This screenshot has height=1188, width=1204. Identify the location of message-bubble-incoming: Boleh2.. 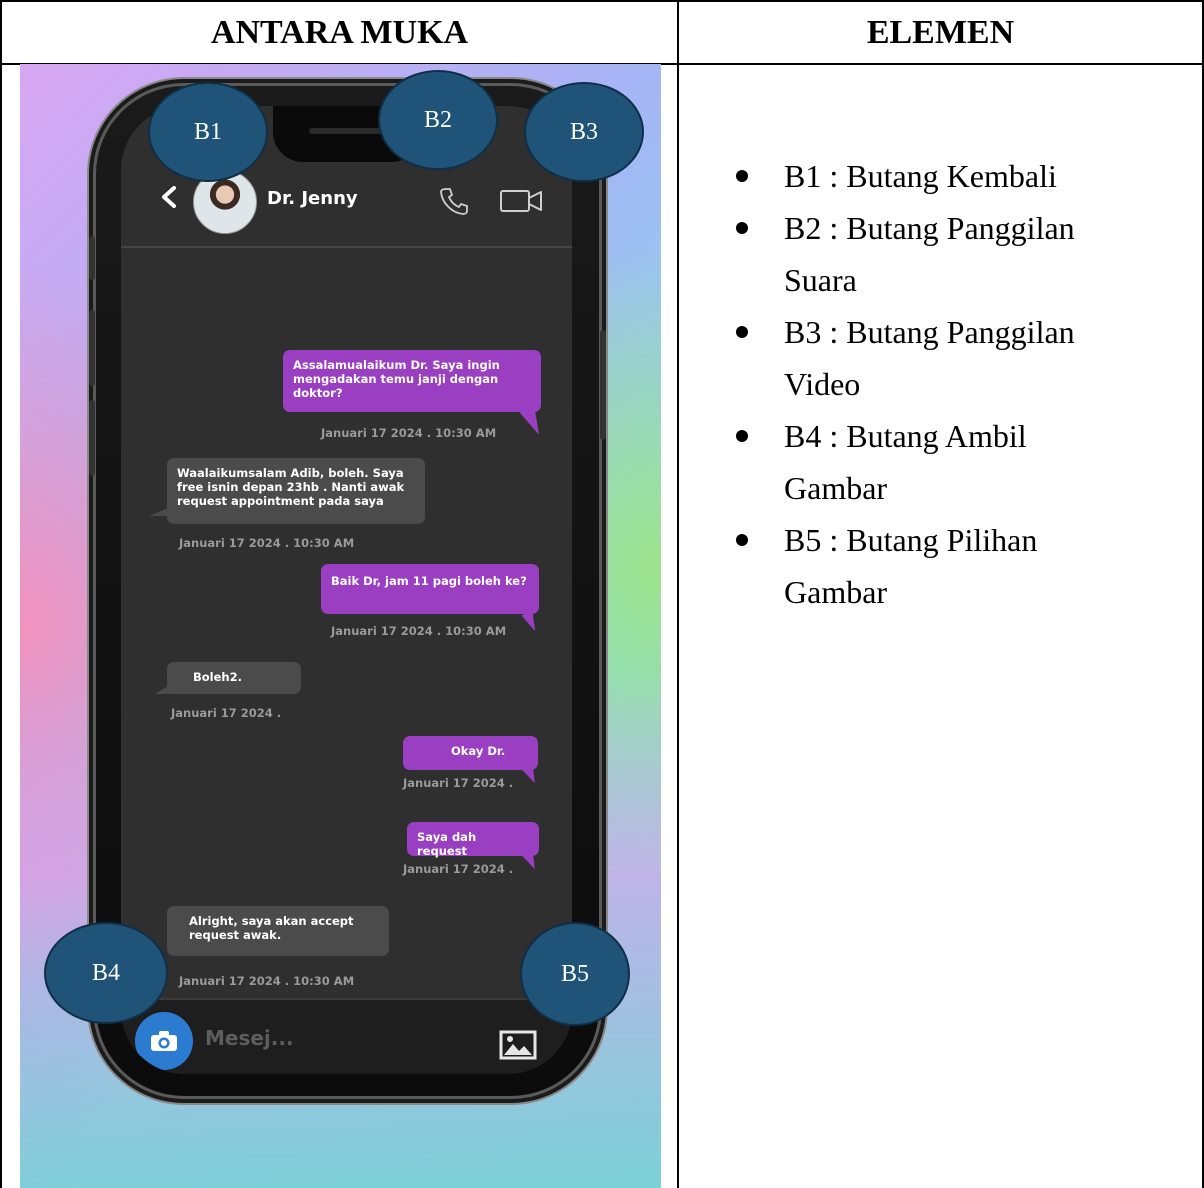
(234, 678).